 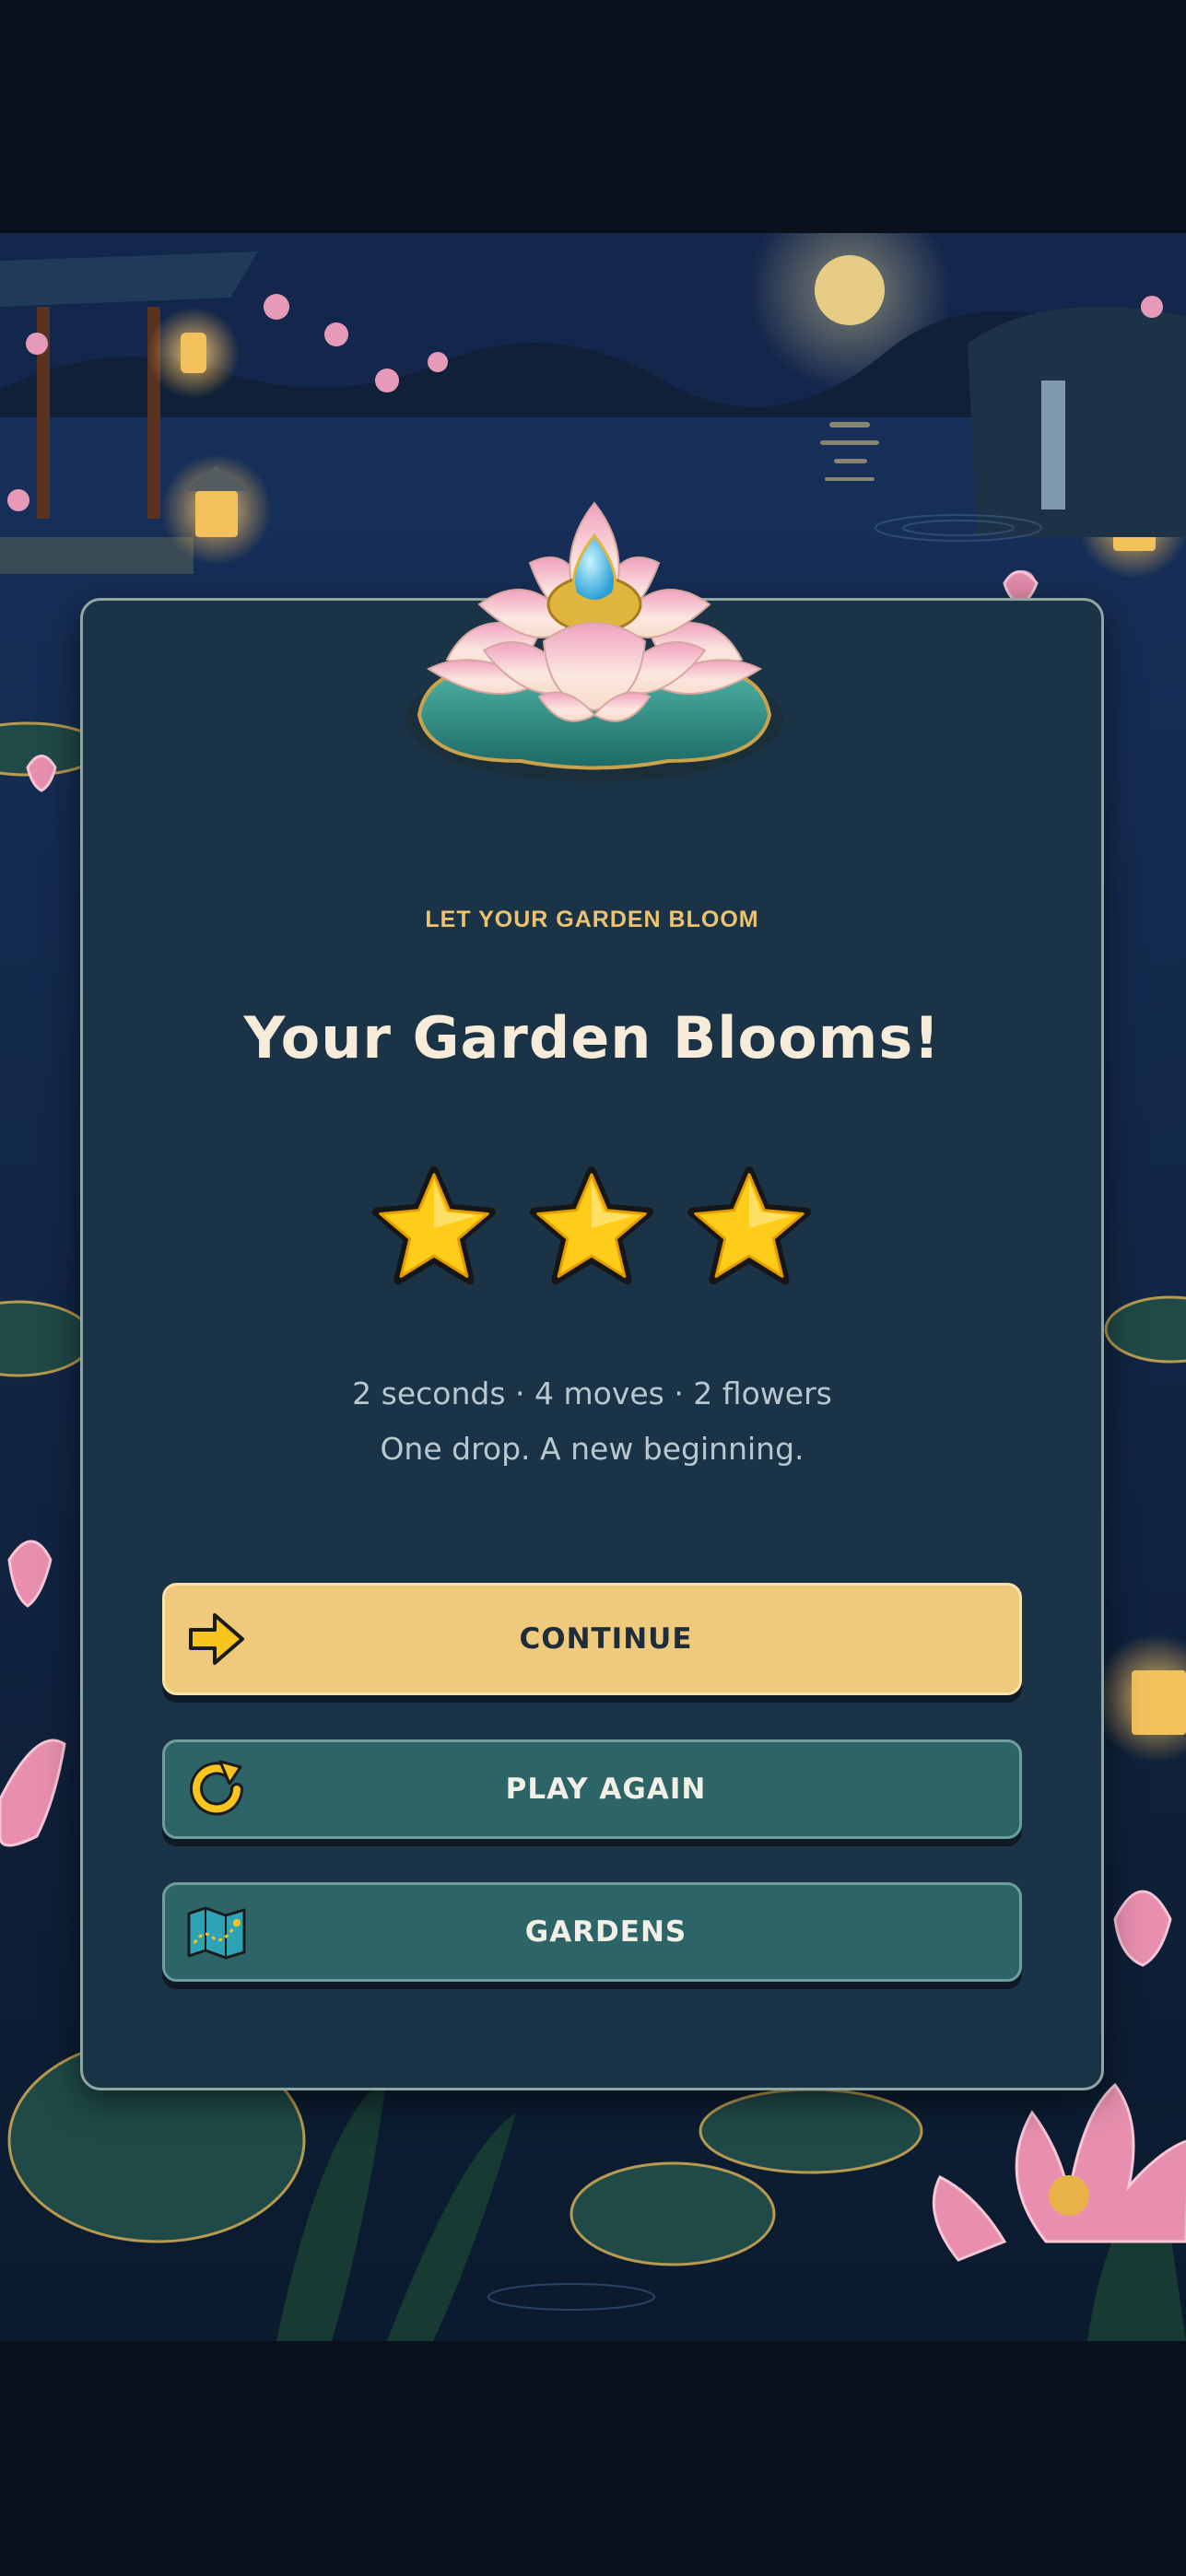 I want to click on map-icon, so click(x=216, y=1933).